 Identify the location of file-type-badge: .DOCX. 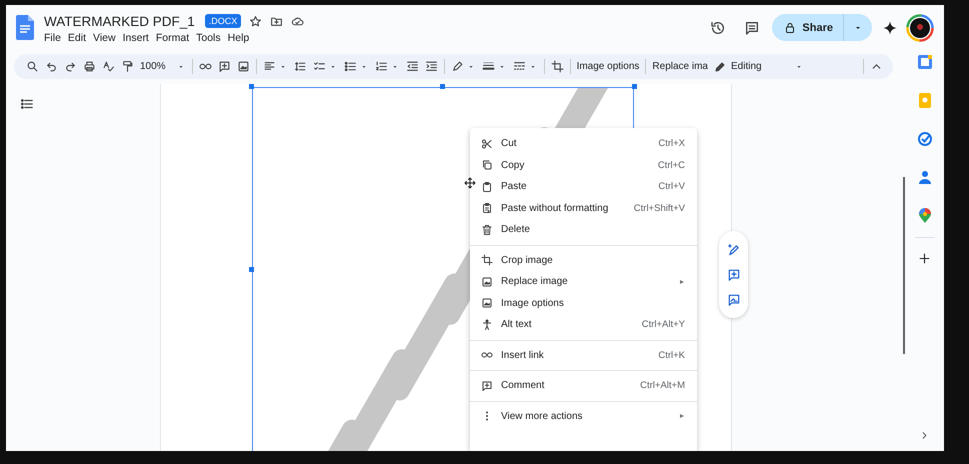
(223, 21).